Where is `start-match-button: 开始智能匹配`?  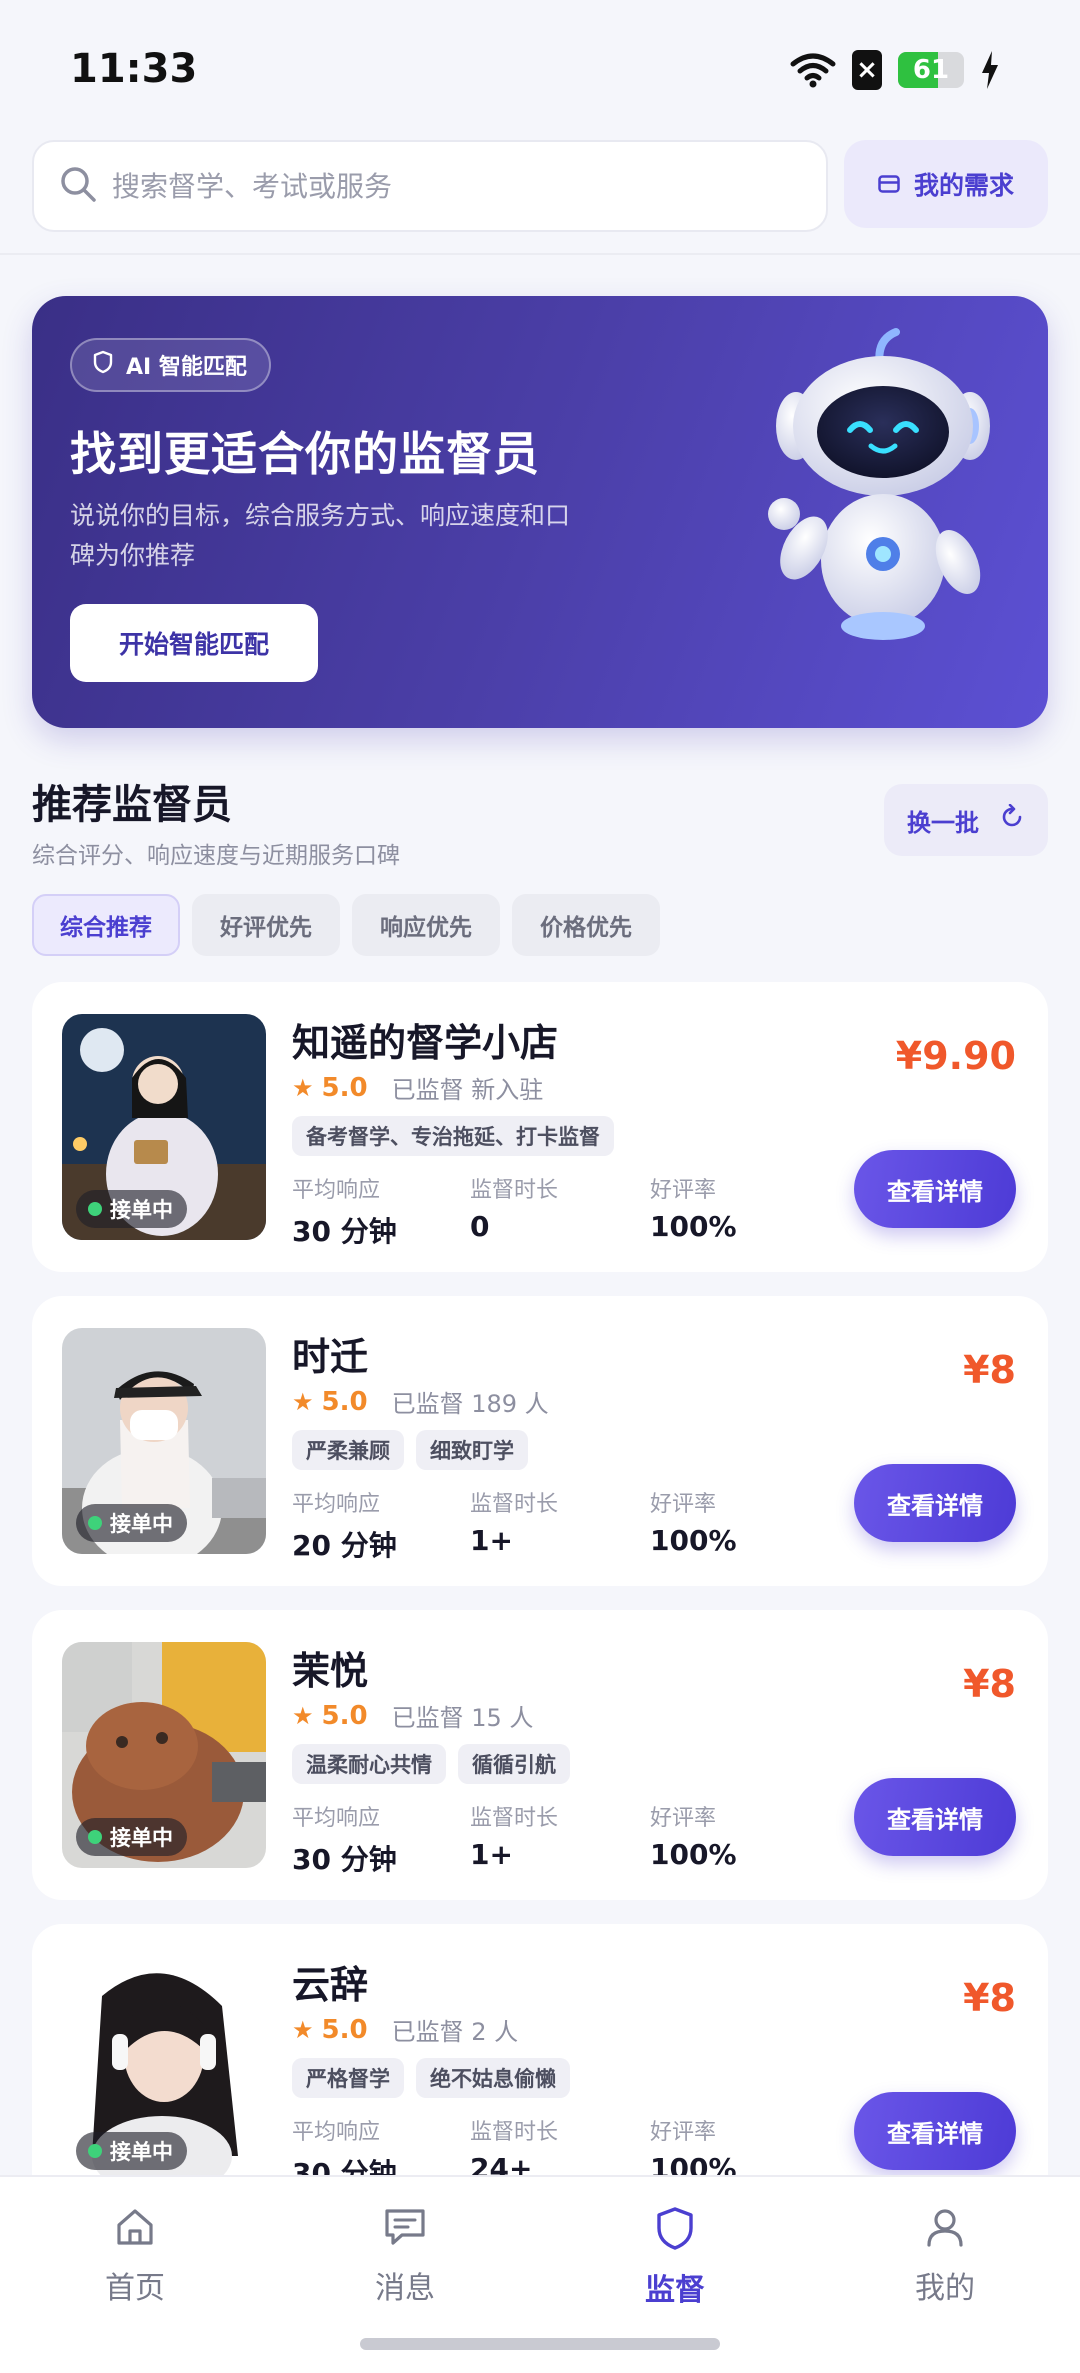
start-match-button: 开始智能匹配 is located at coordinates (194, 643).